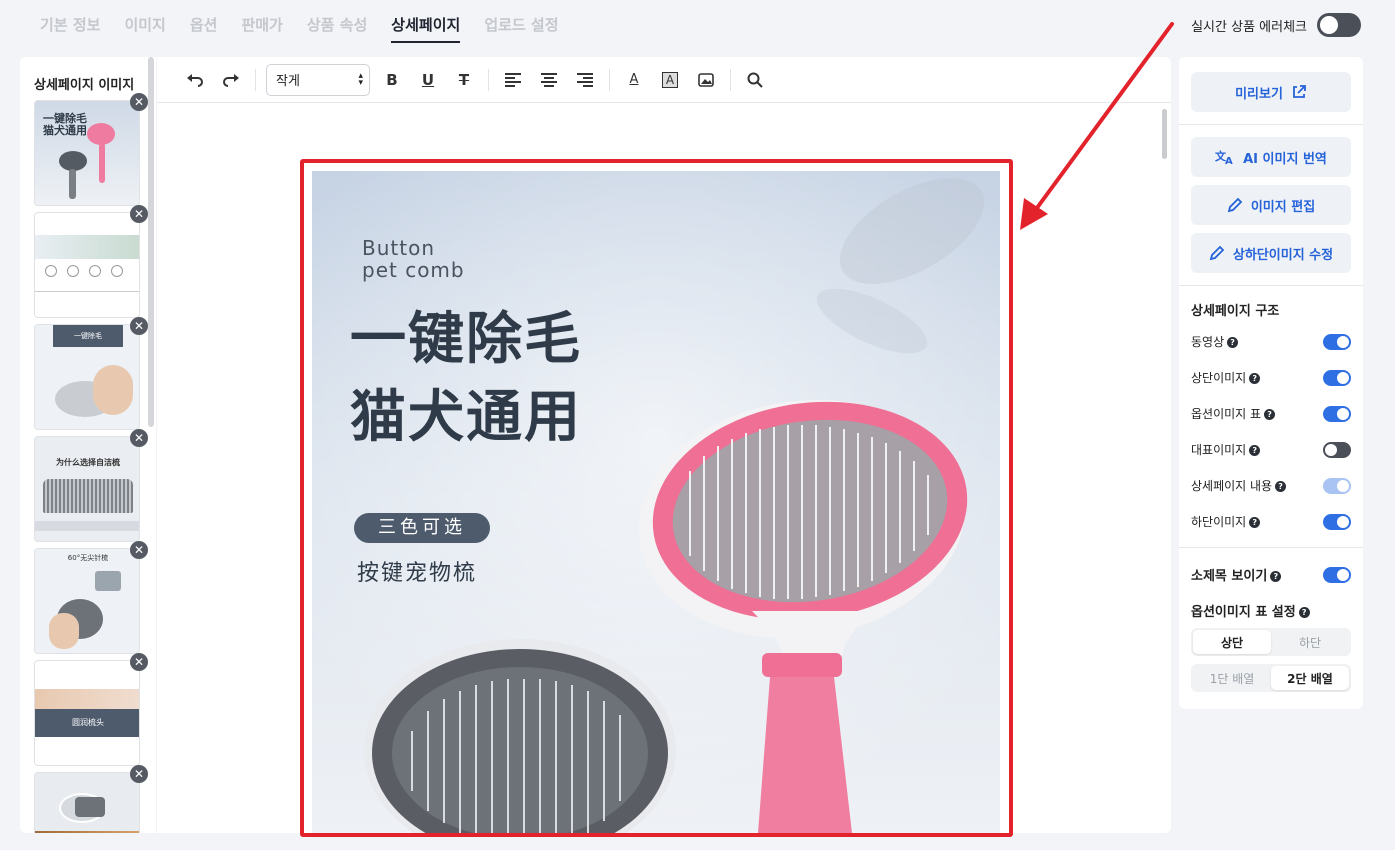 This screenshot has width=1395, height=850. I want to click on structure-label: 하단이미지, so click(1219, 522).